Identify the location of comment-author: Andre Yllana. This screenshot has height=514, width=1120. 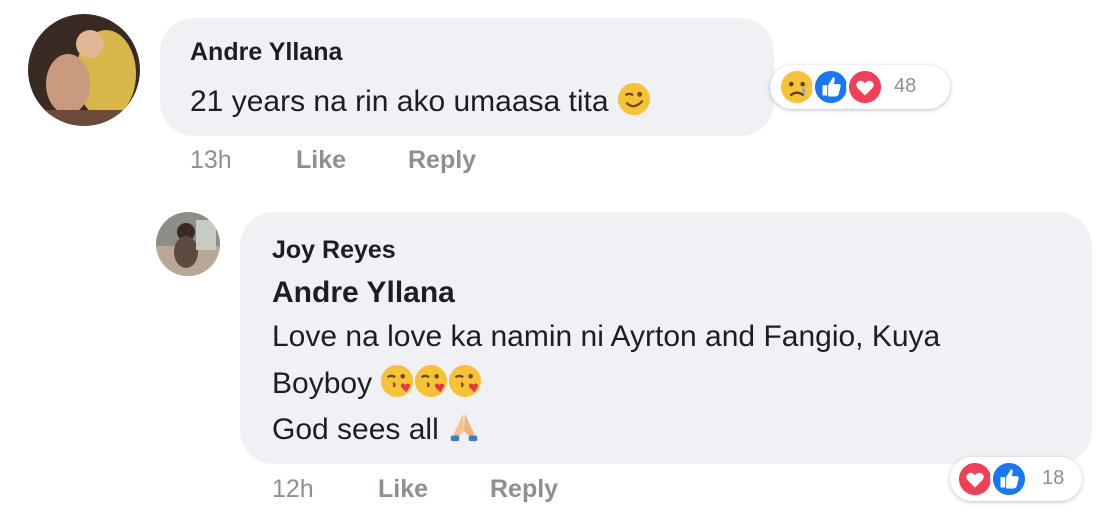
(266, 52).